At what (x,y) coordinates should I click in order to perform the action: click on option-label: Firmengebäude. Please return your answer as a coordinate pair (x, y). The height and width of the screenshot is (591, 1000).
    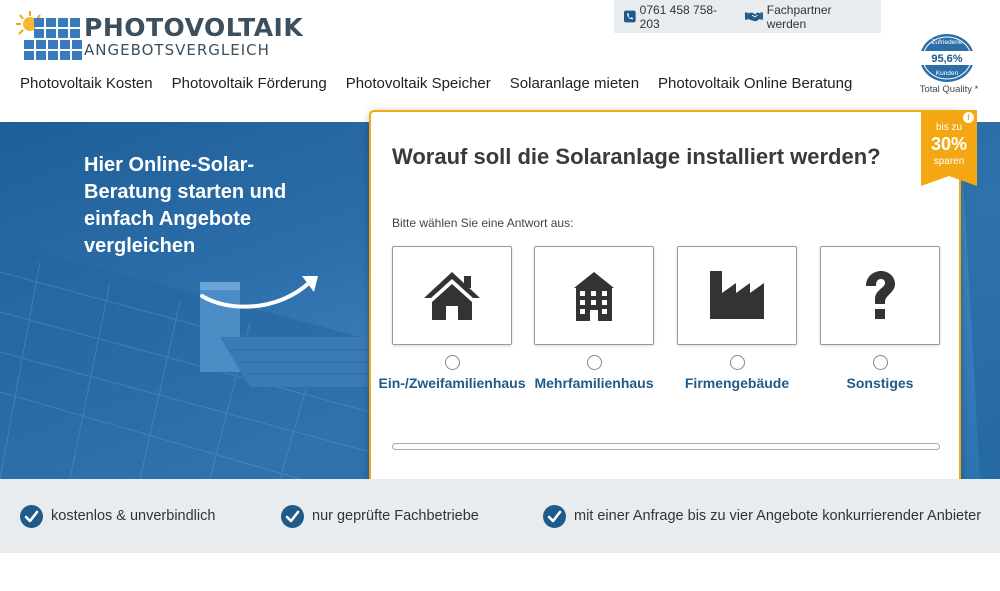
    Looking at the image, I should click on (737, 383).